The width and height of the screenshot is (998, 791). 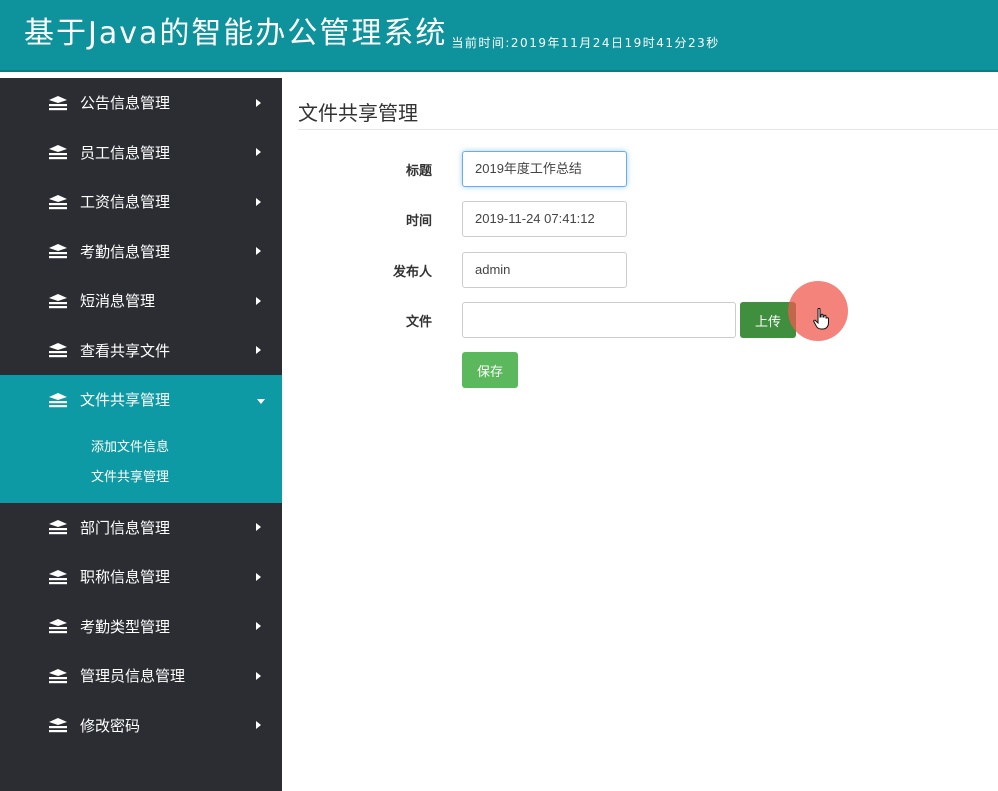 I want to click on submenu-item-file-share-management: 文件共享管理, so click(x=141, y=478).